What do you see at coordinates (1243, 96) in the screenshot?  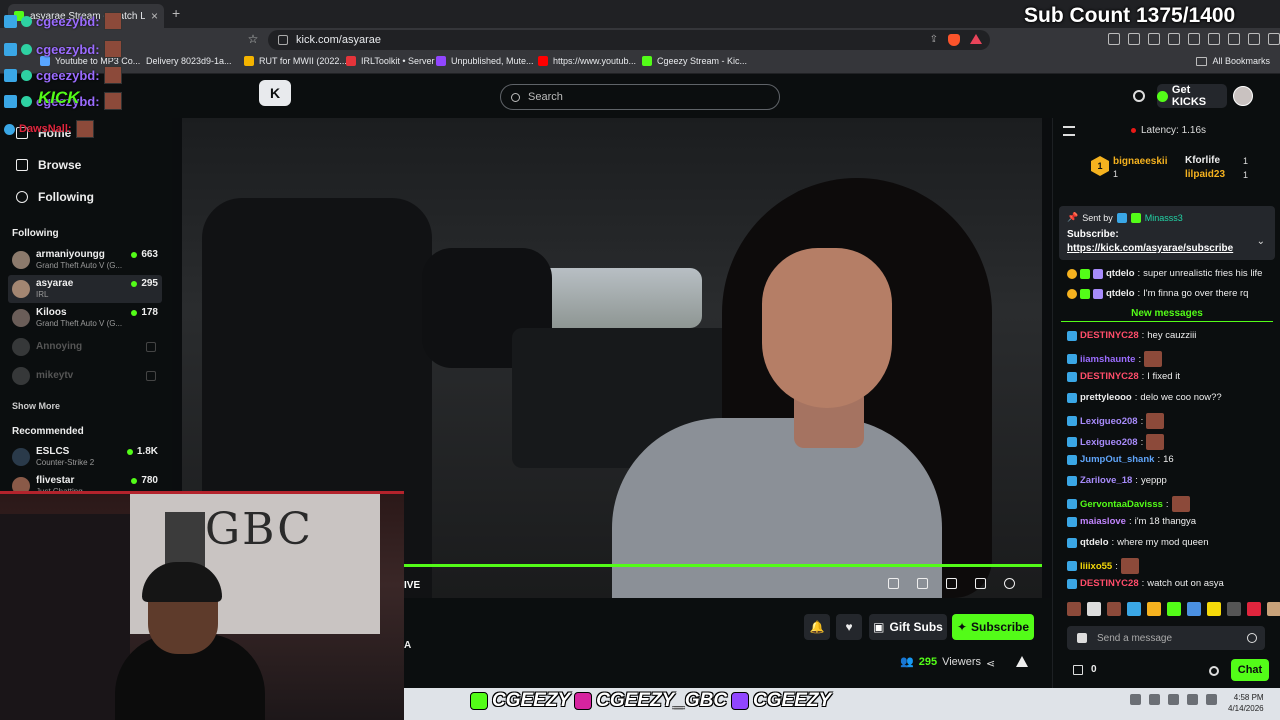 I see `user-avatar` at bounding box center [1243, 96].